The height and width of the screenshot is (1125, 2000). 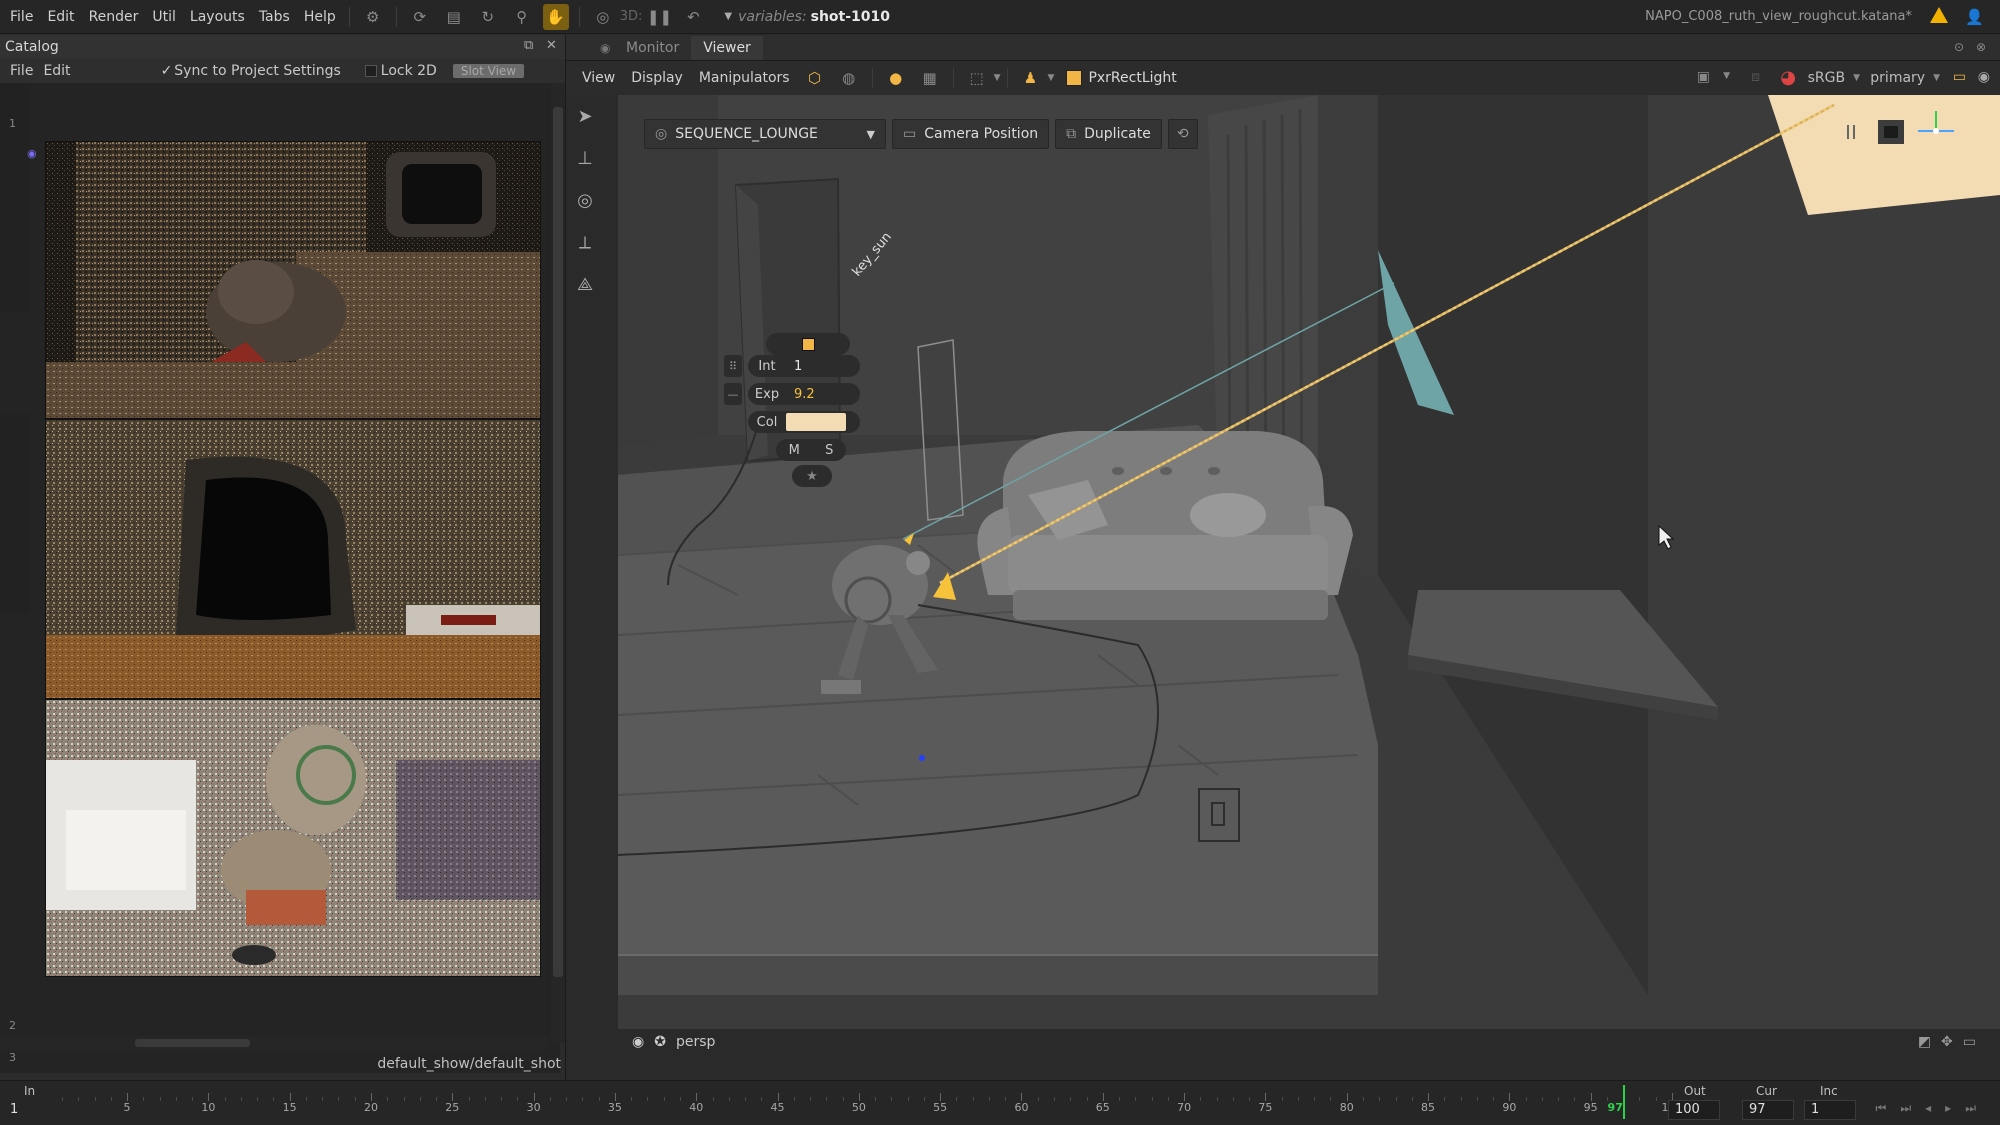 I want to click on render-icon: ▤, so click(x=454, y=17).